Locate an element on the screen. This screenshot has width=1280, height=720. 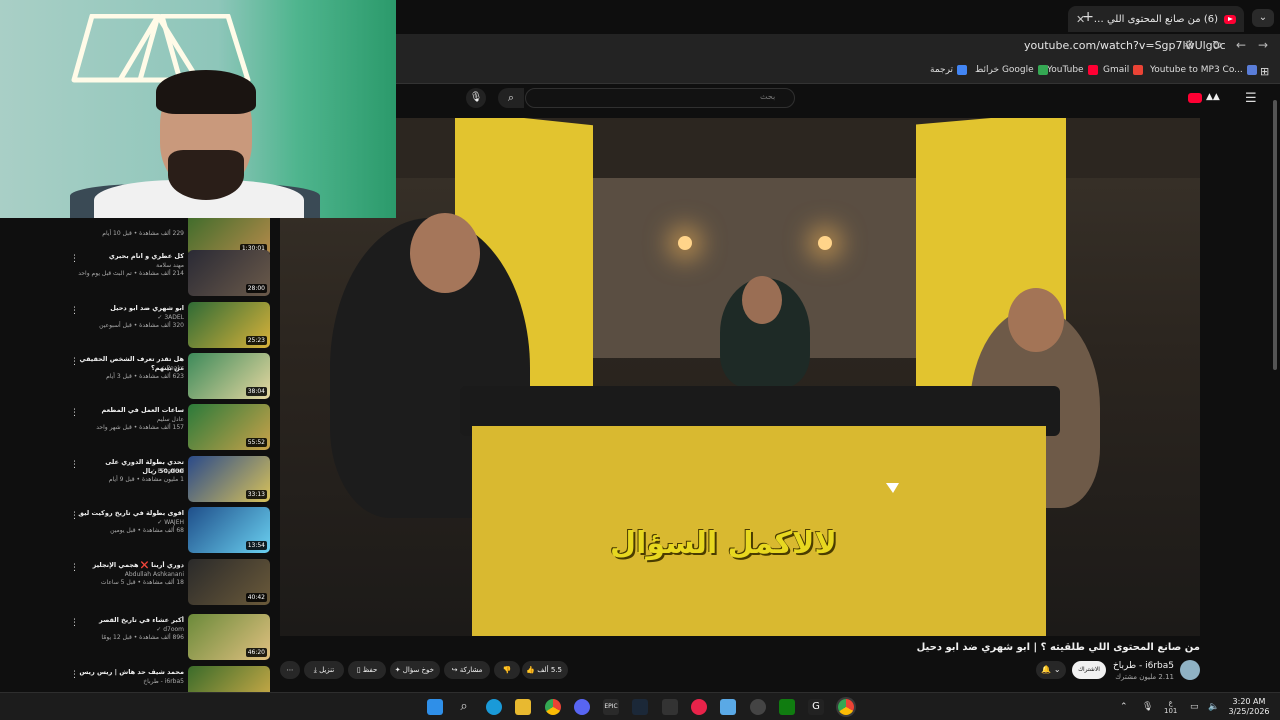
start-menu-icon is located at coordinates (435, 707).